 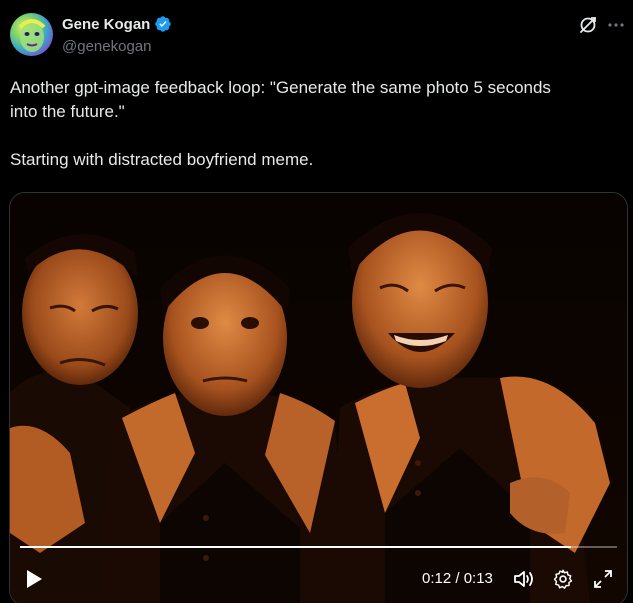 What do you see at coordinates (163, 24) in the screenshot?
I see `verified-badge-icon` at bounding box center [163, 24].